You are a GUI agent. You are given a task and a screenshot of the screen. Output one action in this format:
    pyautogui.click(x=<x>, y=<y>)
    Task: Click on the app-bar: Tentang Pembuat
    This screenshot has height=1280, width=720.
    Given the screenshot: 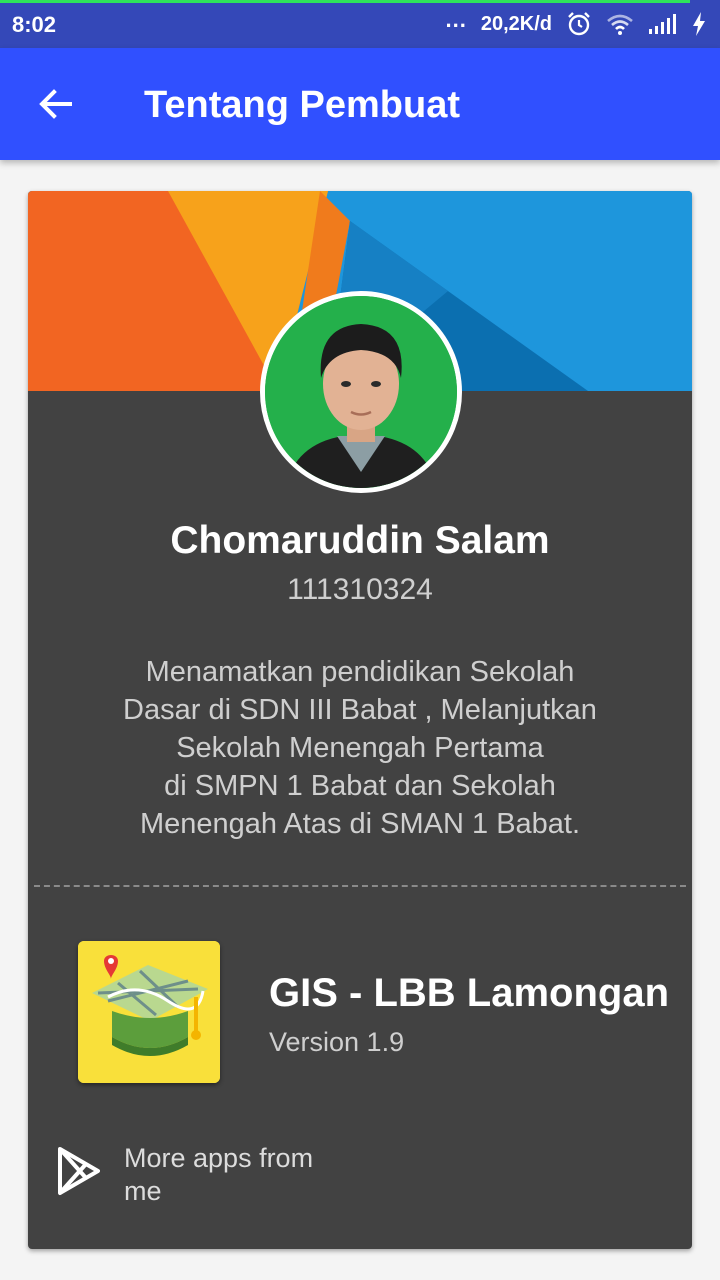 What is the action you would take?
    pyautogui.click(x=360, y=104)
    